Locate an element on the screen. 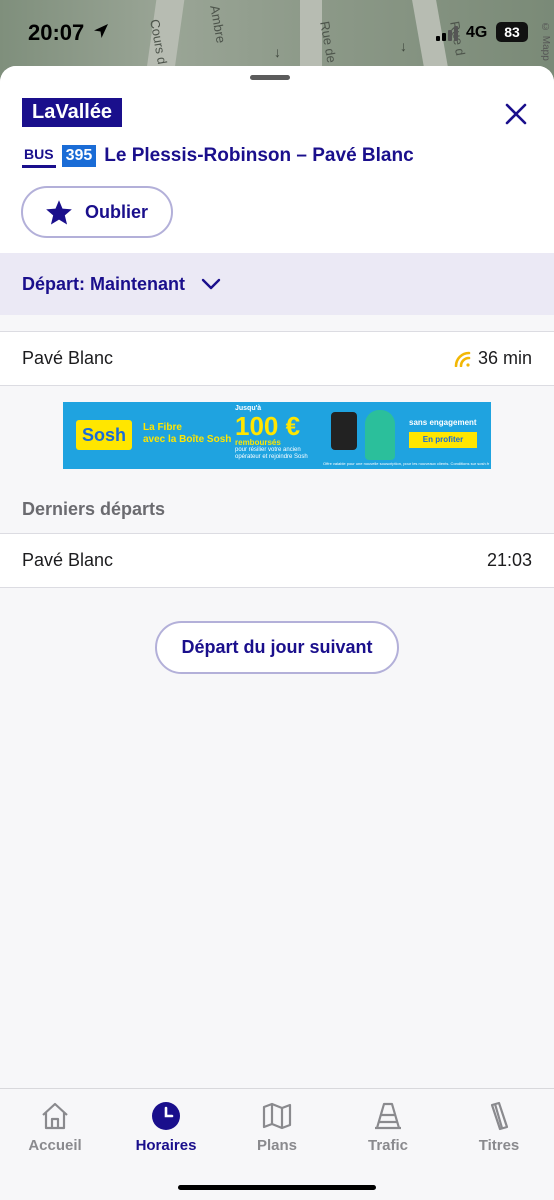 Image resolution: width=554 pixels, height=1200 pixels. map-icon is located at coordinates (277, 1116).